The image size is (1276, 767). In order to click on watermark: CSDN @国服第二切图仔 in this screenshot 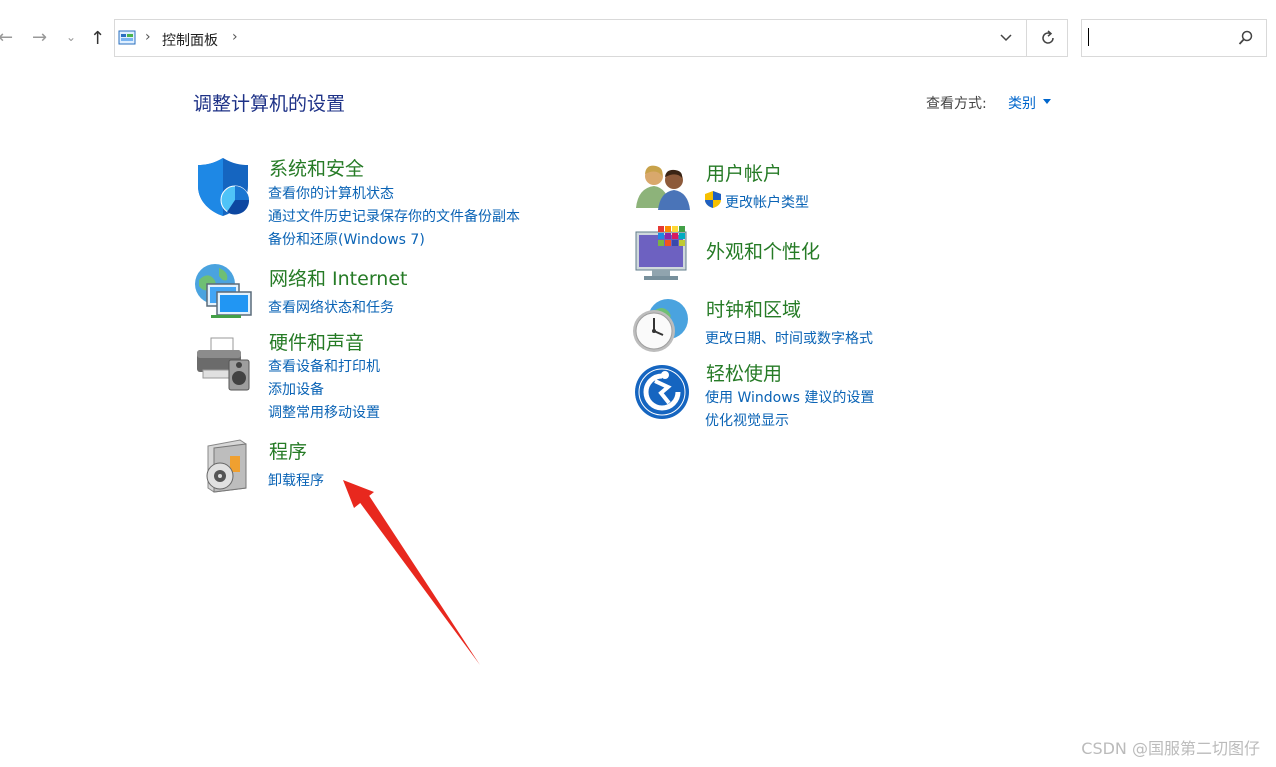, I will do `click(1170, 748)`.